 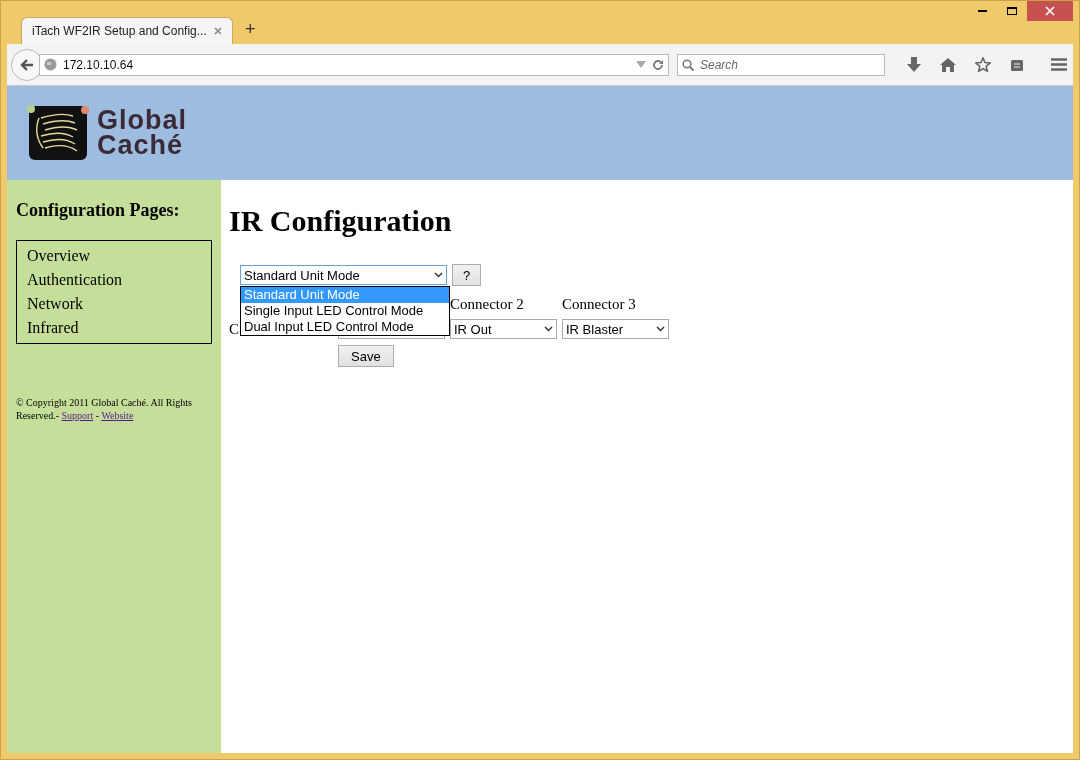 What do you see at coordinates (114, 328) in the screenshot?
I see `nav-link: Infrared` at bounding box center [114, 328].